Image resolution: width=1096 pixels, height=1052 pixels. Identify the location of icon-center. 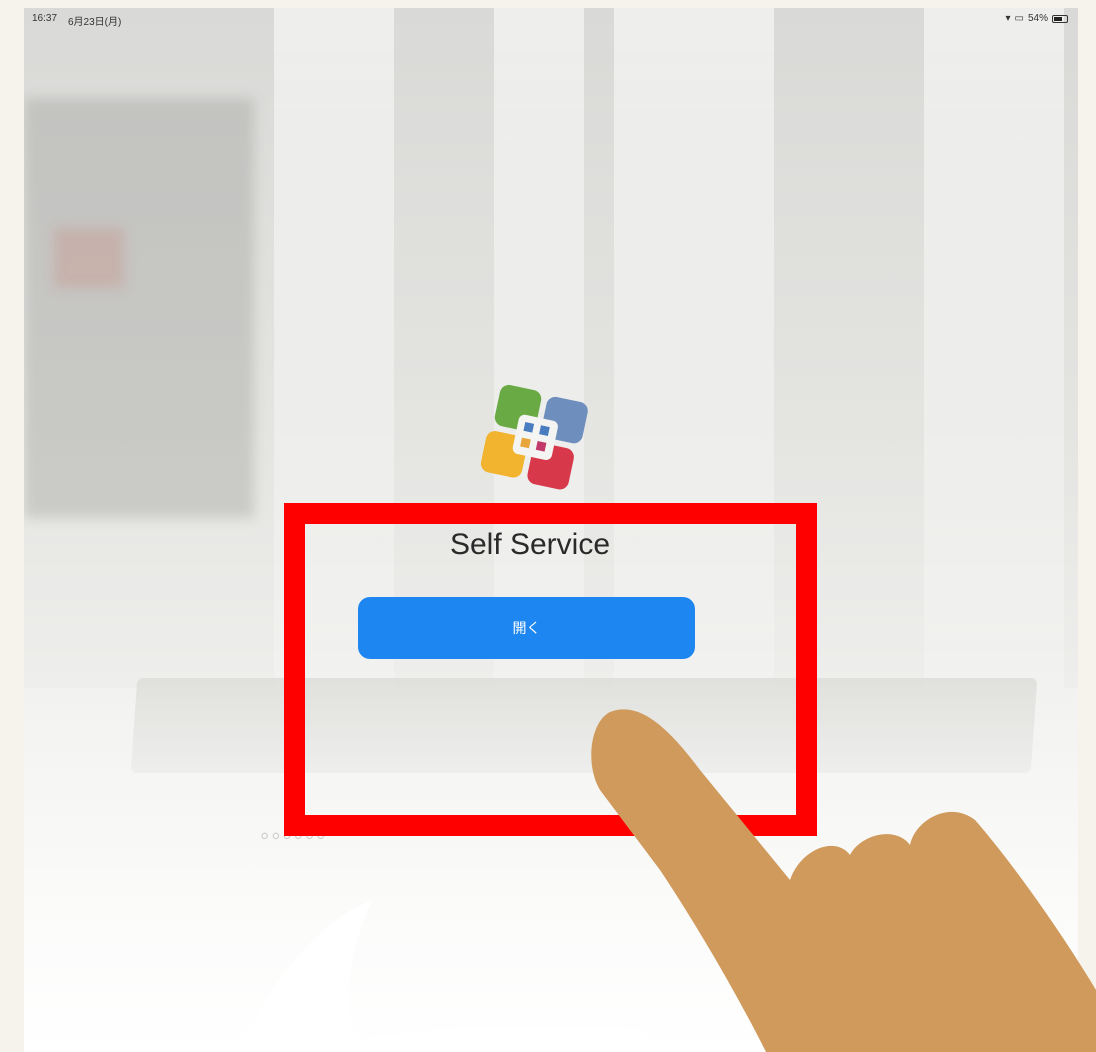
(535, 437).